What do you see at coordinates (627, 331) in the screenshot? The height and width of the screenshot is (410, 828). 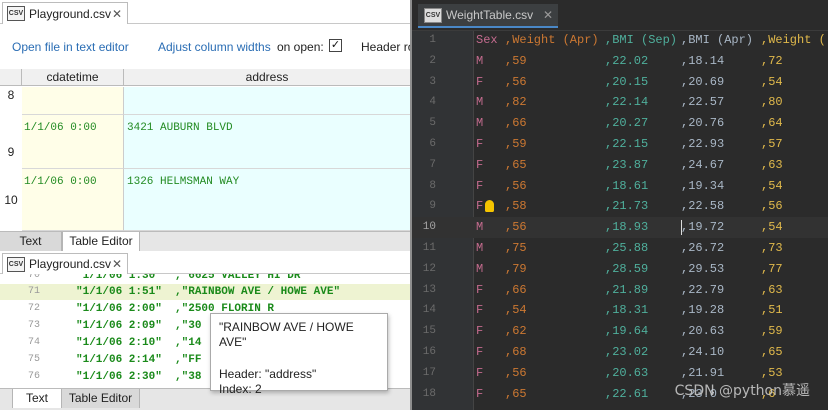 I see `csv-field: ,19.64` at bounding box center [627, 331].